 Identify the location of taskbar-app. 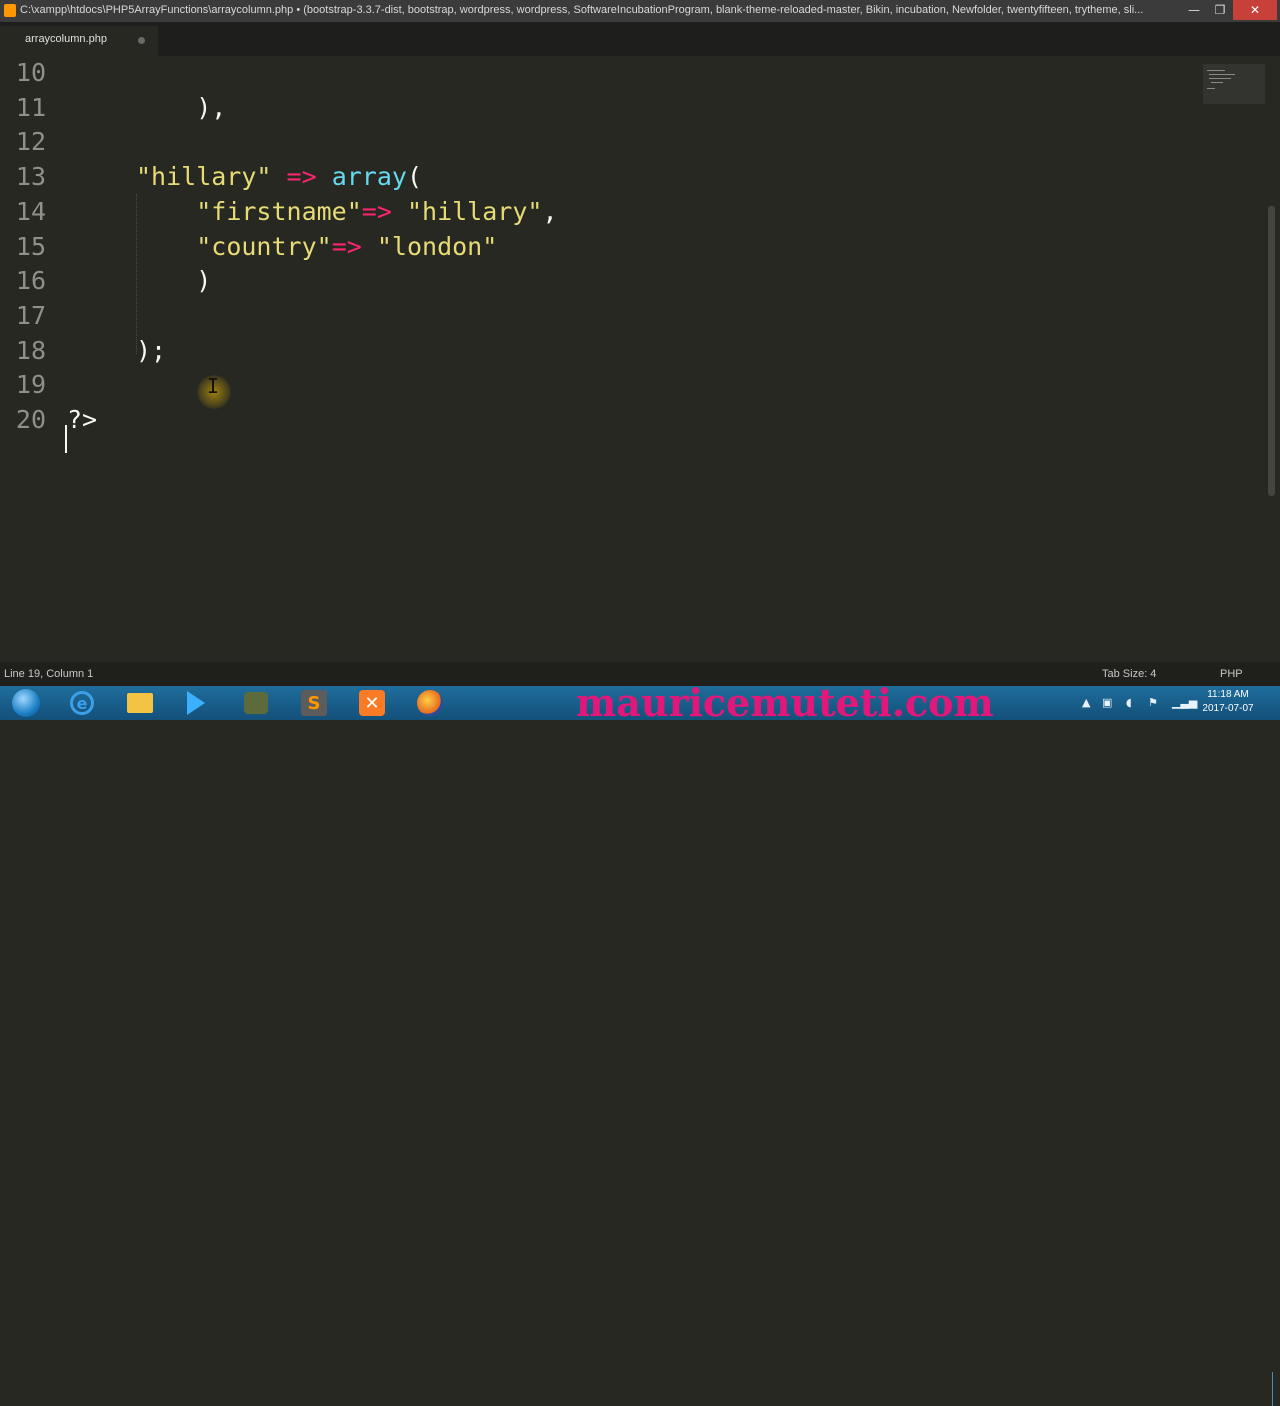
(256, 703).